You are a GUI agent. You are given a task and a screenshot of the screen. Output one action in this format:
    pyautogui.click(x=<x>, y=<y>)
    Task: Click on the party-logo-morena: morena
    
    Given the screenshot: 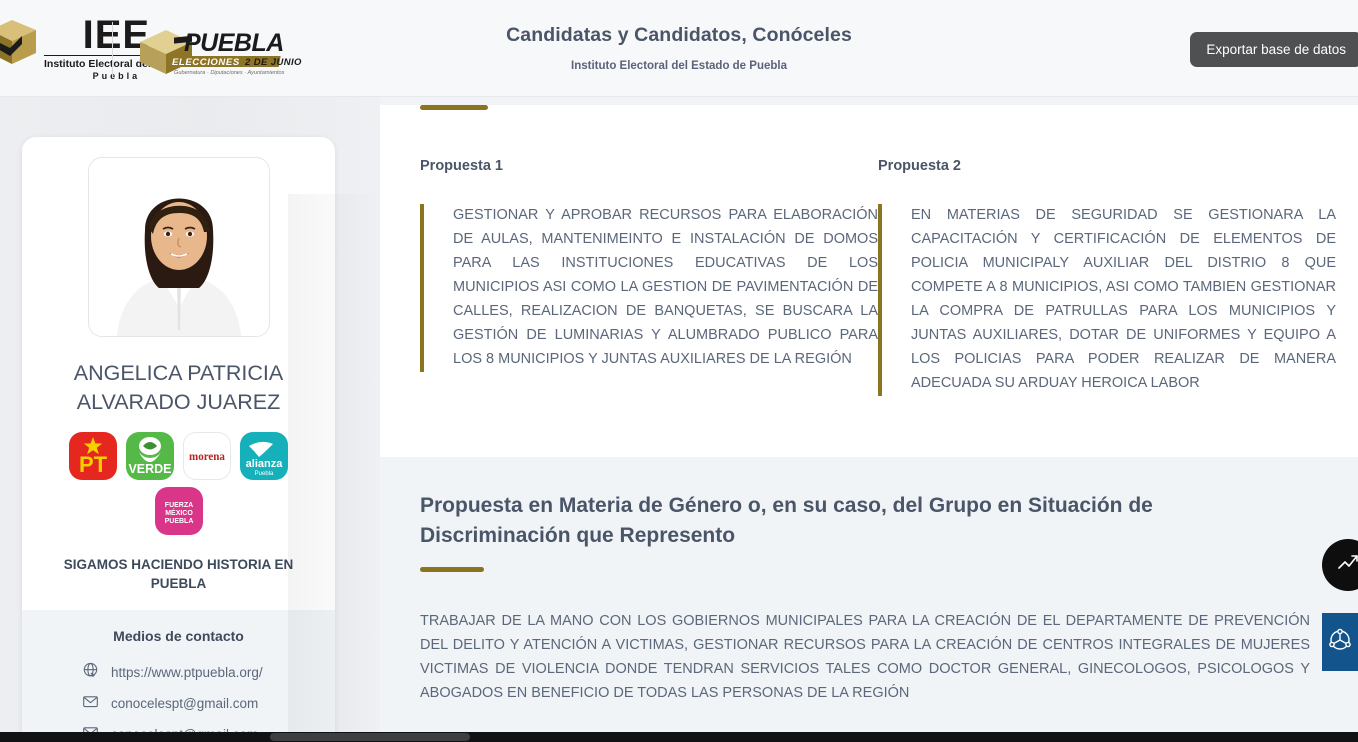 What is the action you would take?
    pyautogui.click(x=207, y=456)
    